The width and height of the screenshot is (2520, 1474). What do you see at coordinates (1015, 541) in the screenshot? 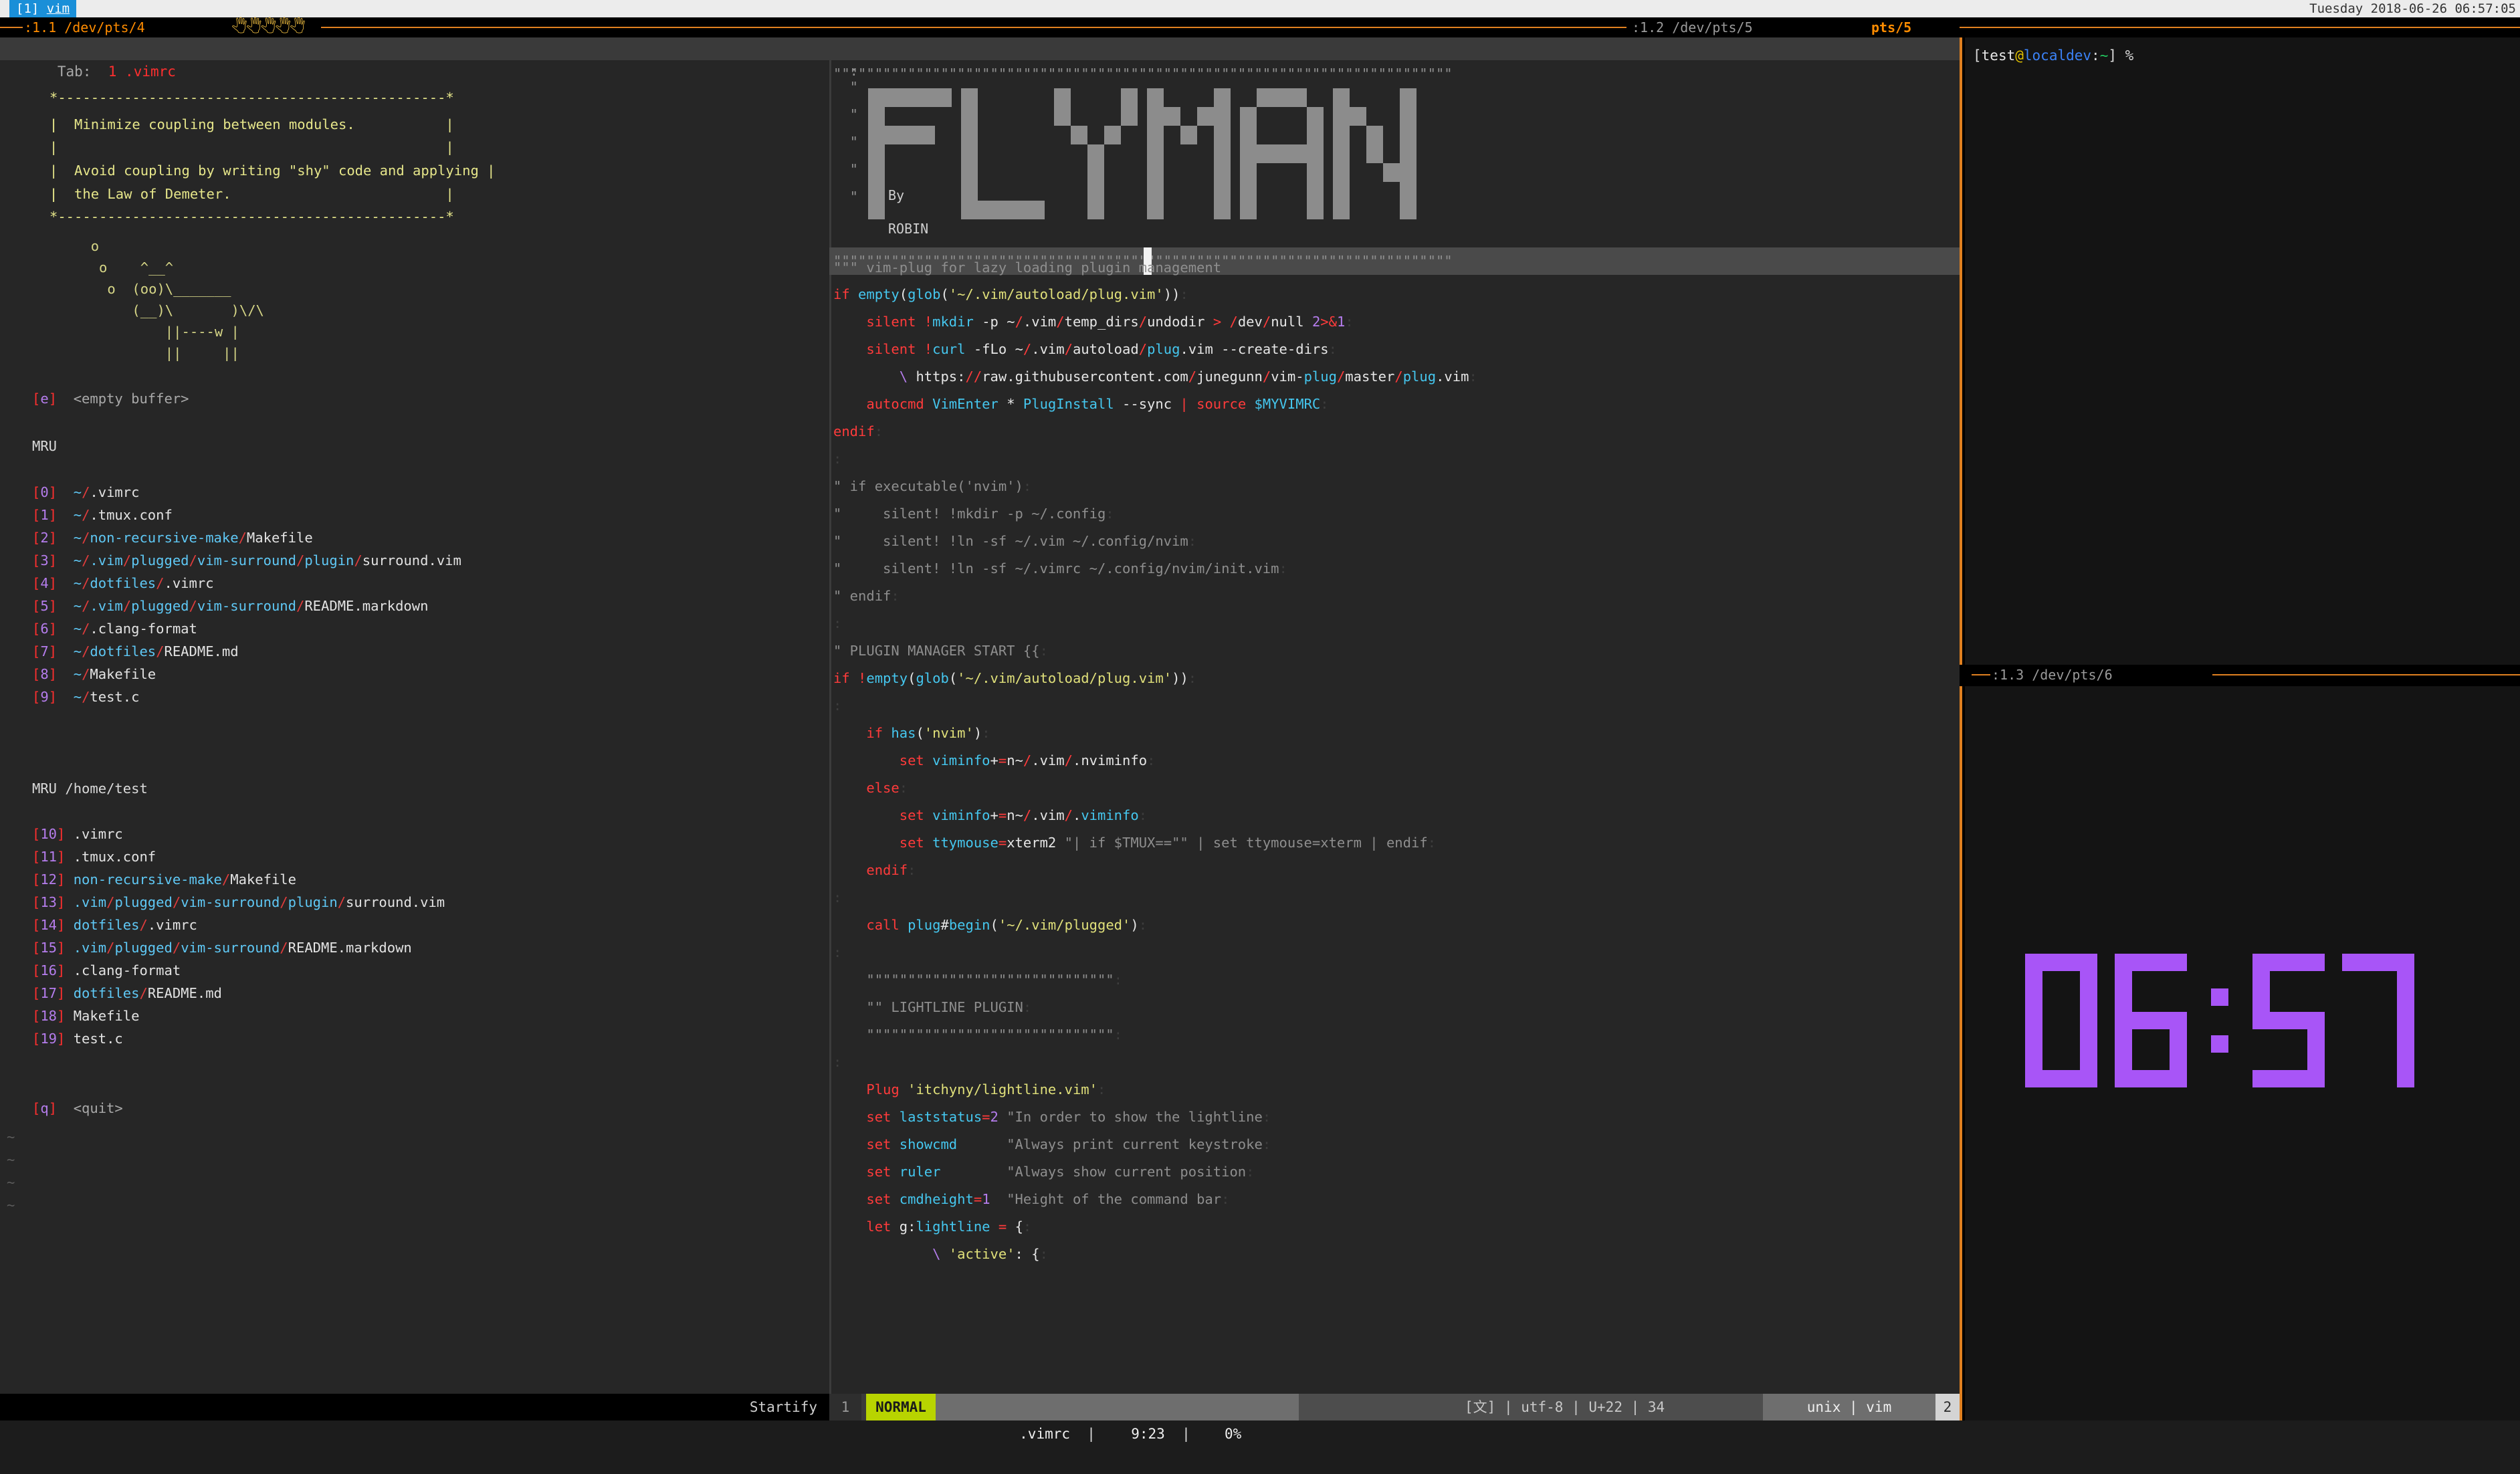
I see `code-line: " silent! !ln -sf ~/.vim ~/.config/nvim:` at bounding box center [1015, 541].